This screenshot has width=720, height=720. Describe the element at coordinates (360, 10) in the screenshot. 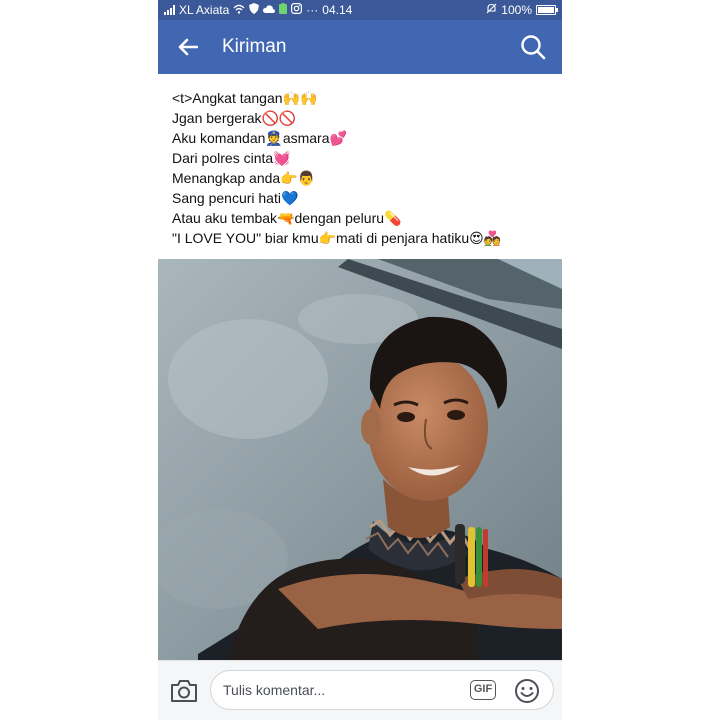

I see `status-bar: XL Axiata ··· 04.14 100%` at that location.